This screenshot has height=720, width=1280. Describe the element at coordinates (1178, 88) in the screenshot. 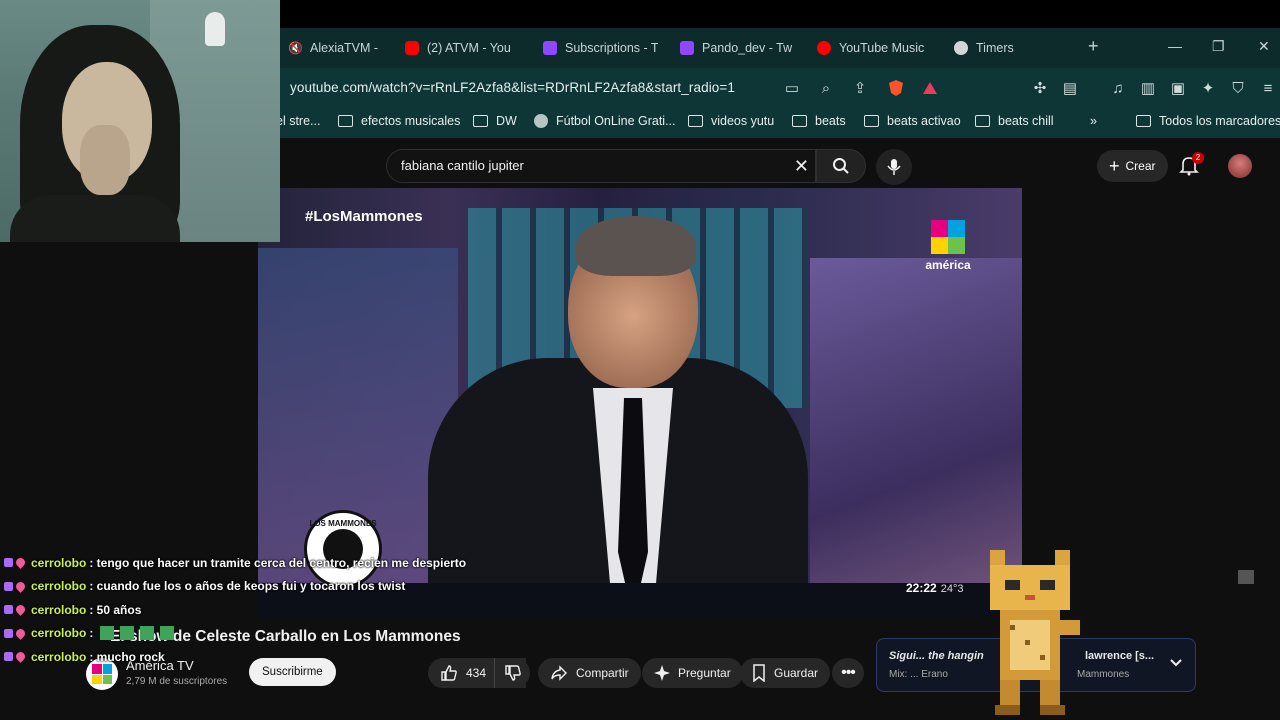

I see `wallet-icon: ▣` at that location.